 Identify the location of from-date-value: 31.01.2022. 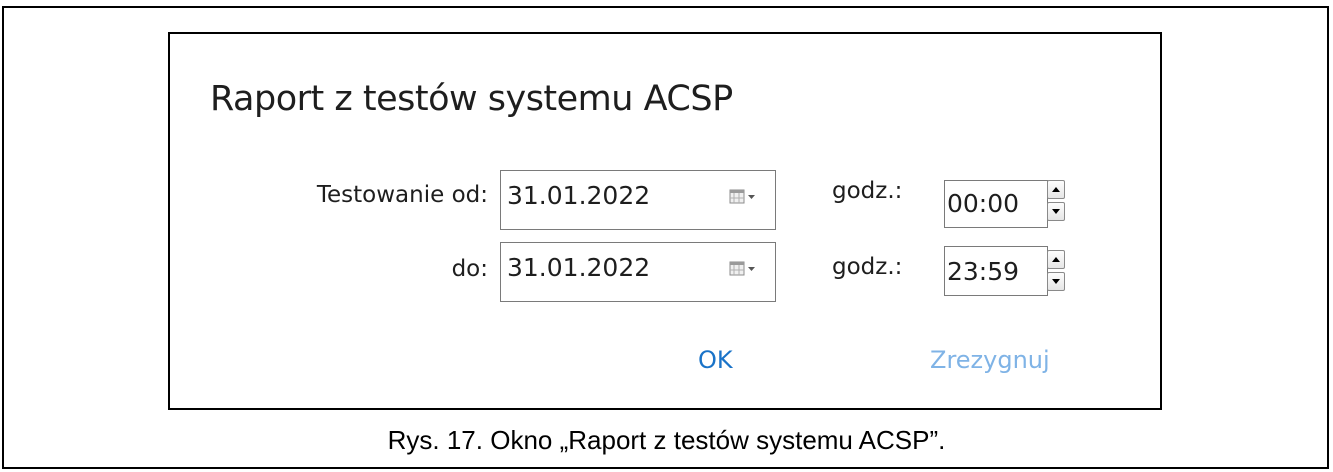
(579, 195).